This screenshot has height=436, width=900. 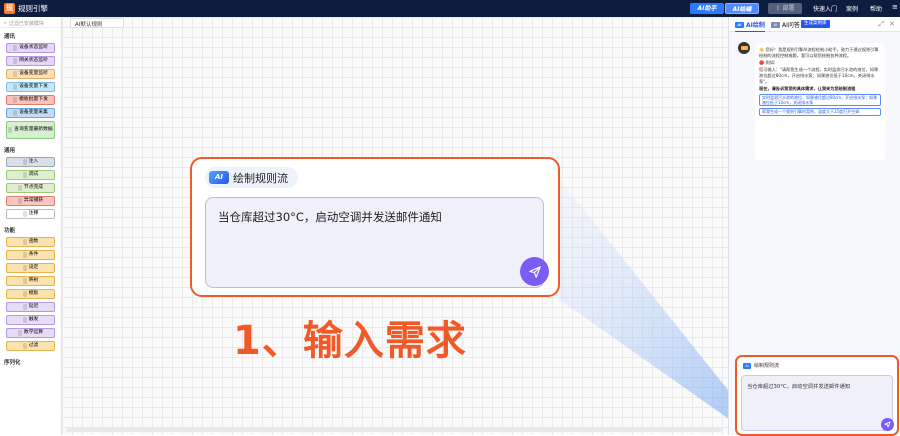 What do you see at coordinates (33, 60) in the screenshot?
I see `palette-node-label: 网关状态监听` at bounding box center [33, 60].